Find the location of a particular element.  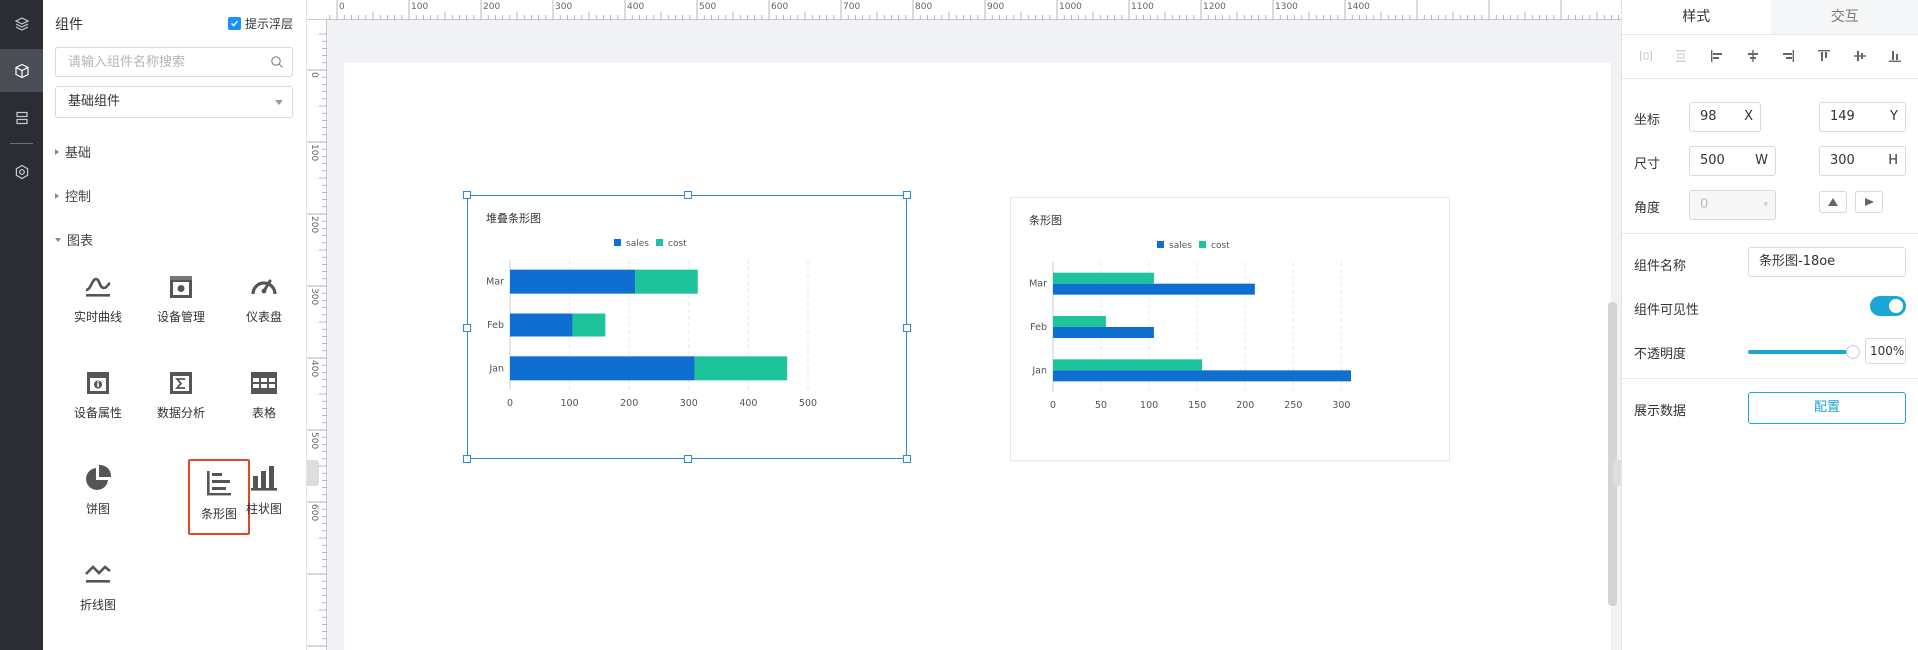

opacity-label: 不透明度 is located at coordinates (1660, 354).